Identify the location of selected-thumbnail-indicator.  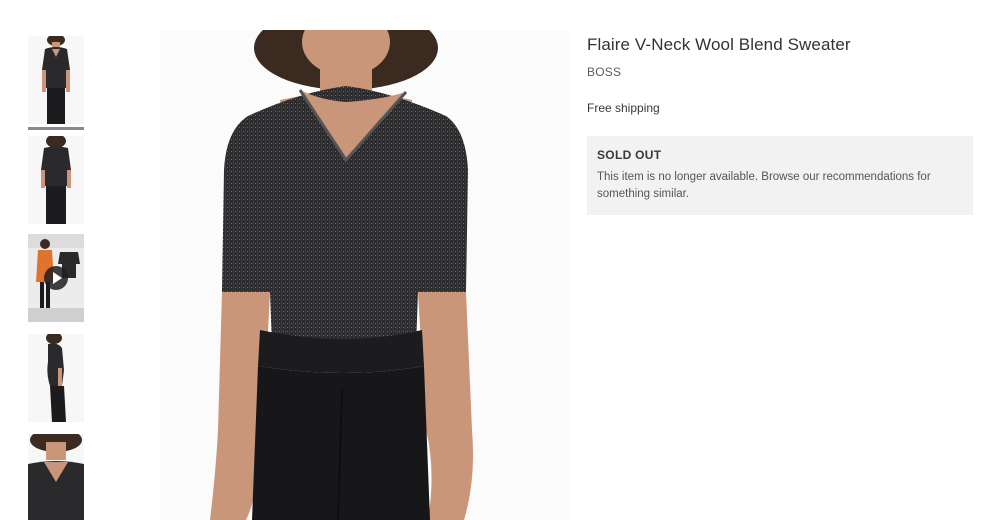
(56, 128).